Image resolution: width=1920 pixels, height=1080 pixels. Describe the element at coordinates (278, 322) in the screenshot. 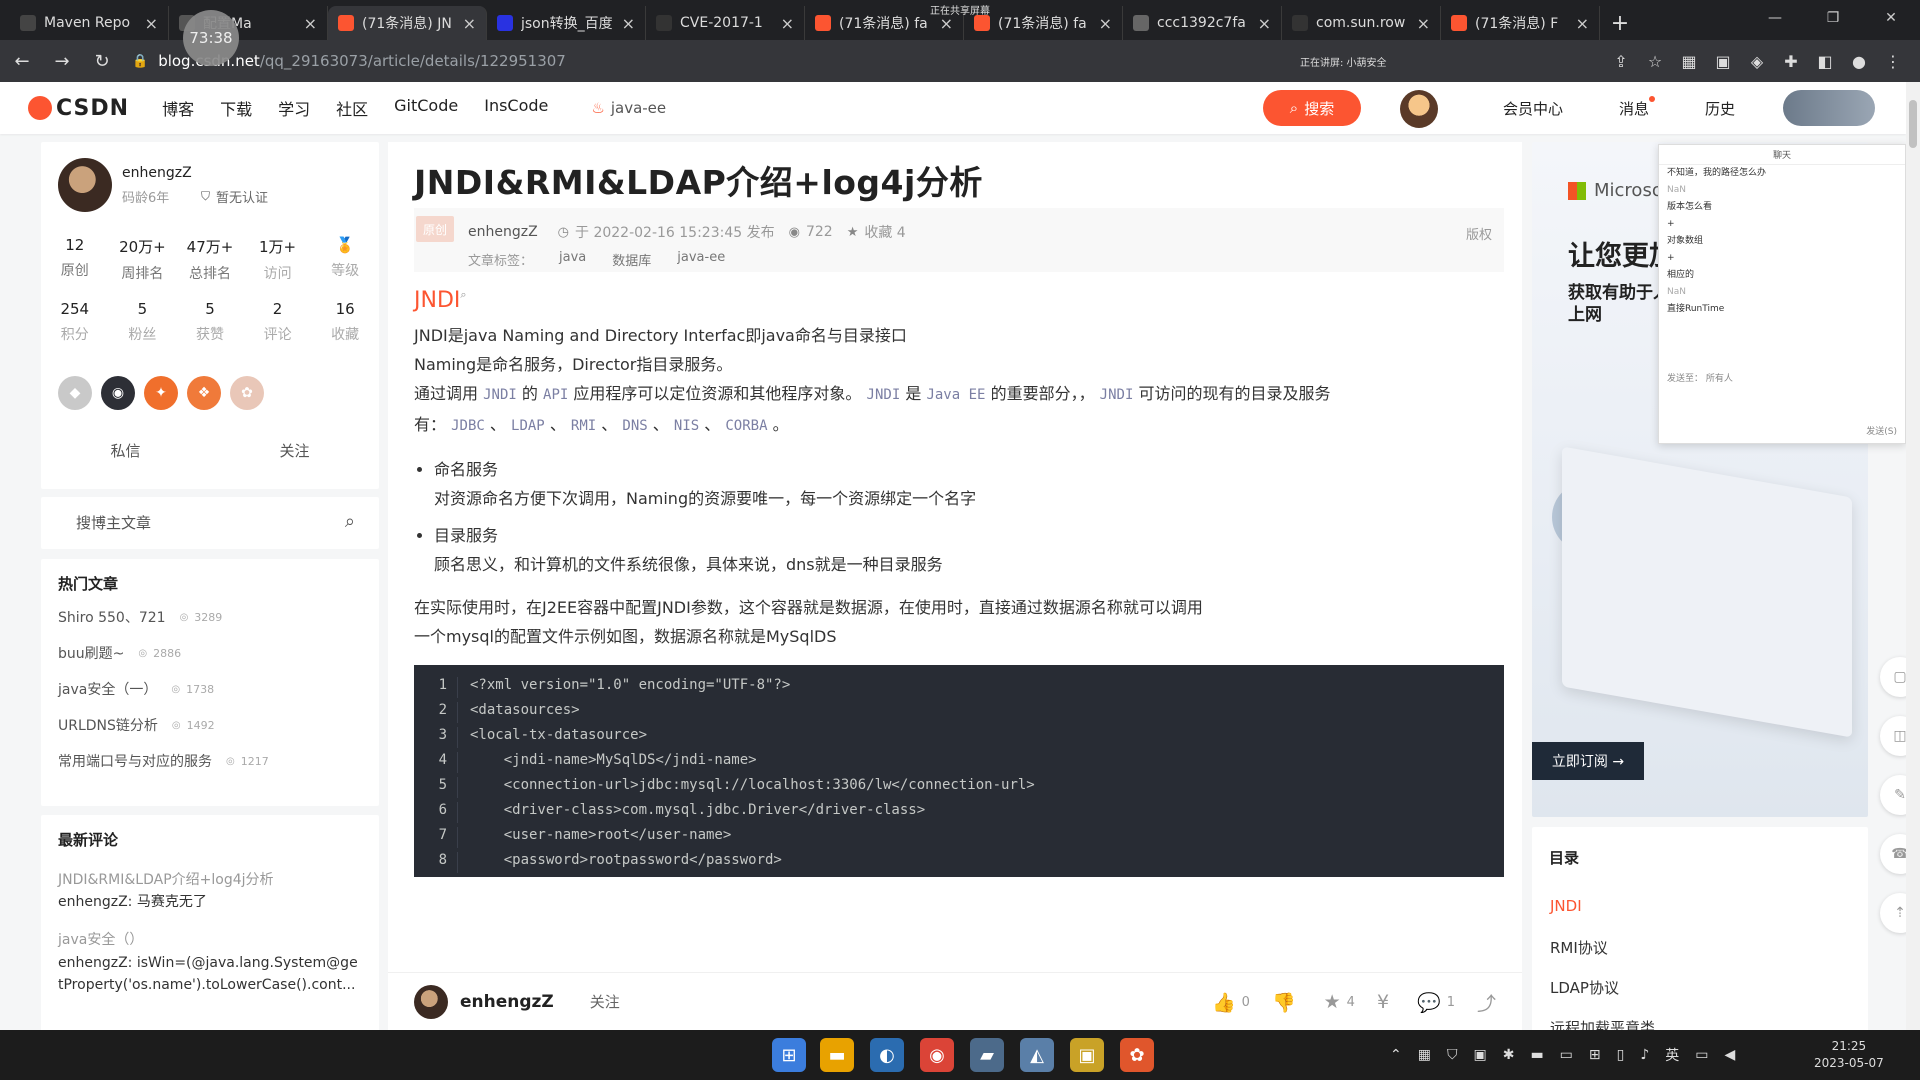

I see `stat-item: 2 评论` at that location.